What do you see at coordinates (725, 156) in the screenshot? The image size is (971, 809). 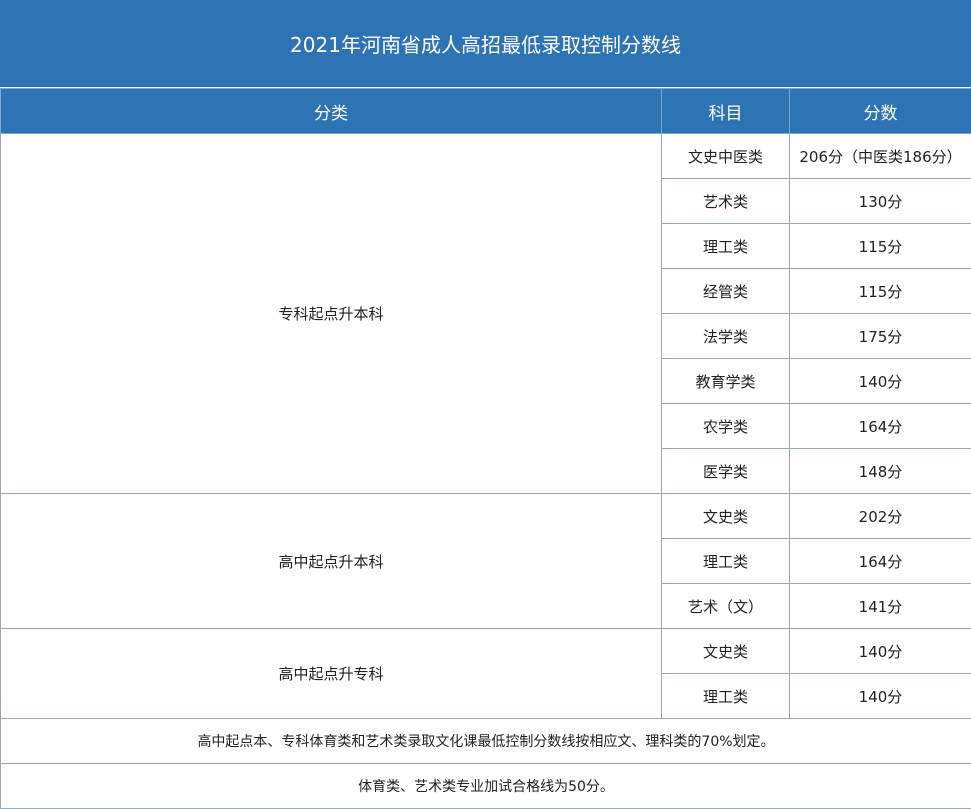 I see `subject-cell: 文史中医类` at bounding box center [725, 156].